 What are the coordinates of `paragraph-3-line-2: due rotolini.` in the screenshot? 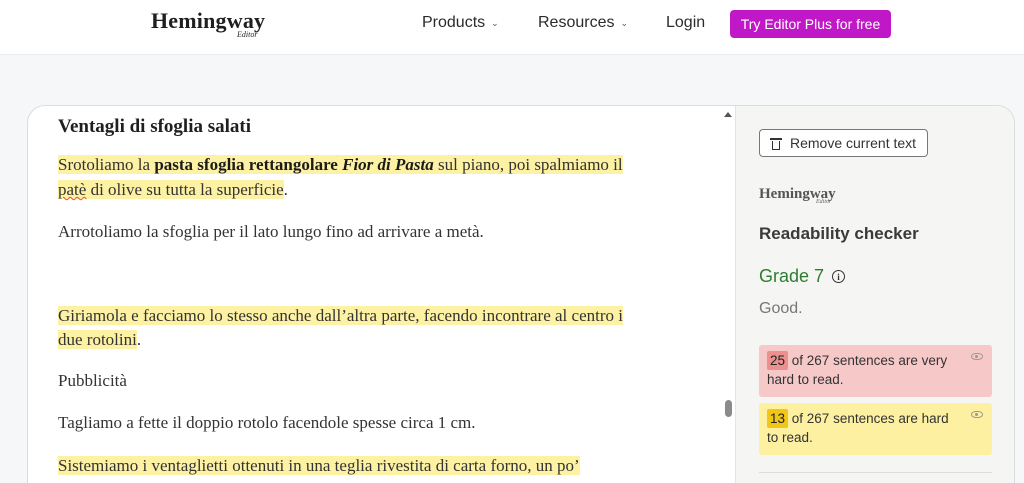 It's located at (100, 339).